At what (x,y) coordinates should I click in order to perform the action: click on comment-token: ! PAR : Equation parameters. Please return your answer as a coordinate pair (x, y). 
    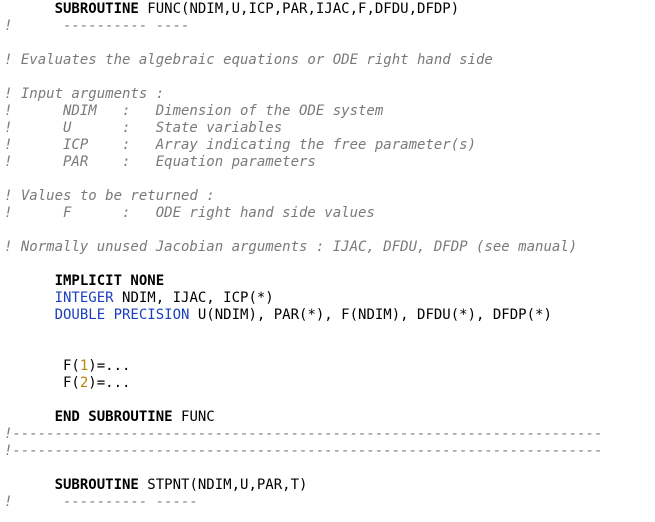
    Looking at the image, I should click on (160, 162).